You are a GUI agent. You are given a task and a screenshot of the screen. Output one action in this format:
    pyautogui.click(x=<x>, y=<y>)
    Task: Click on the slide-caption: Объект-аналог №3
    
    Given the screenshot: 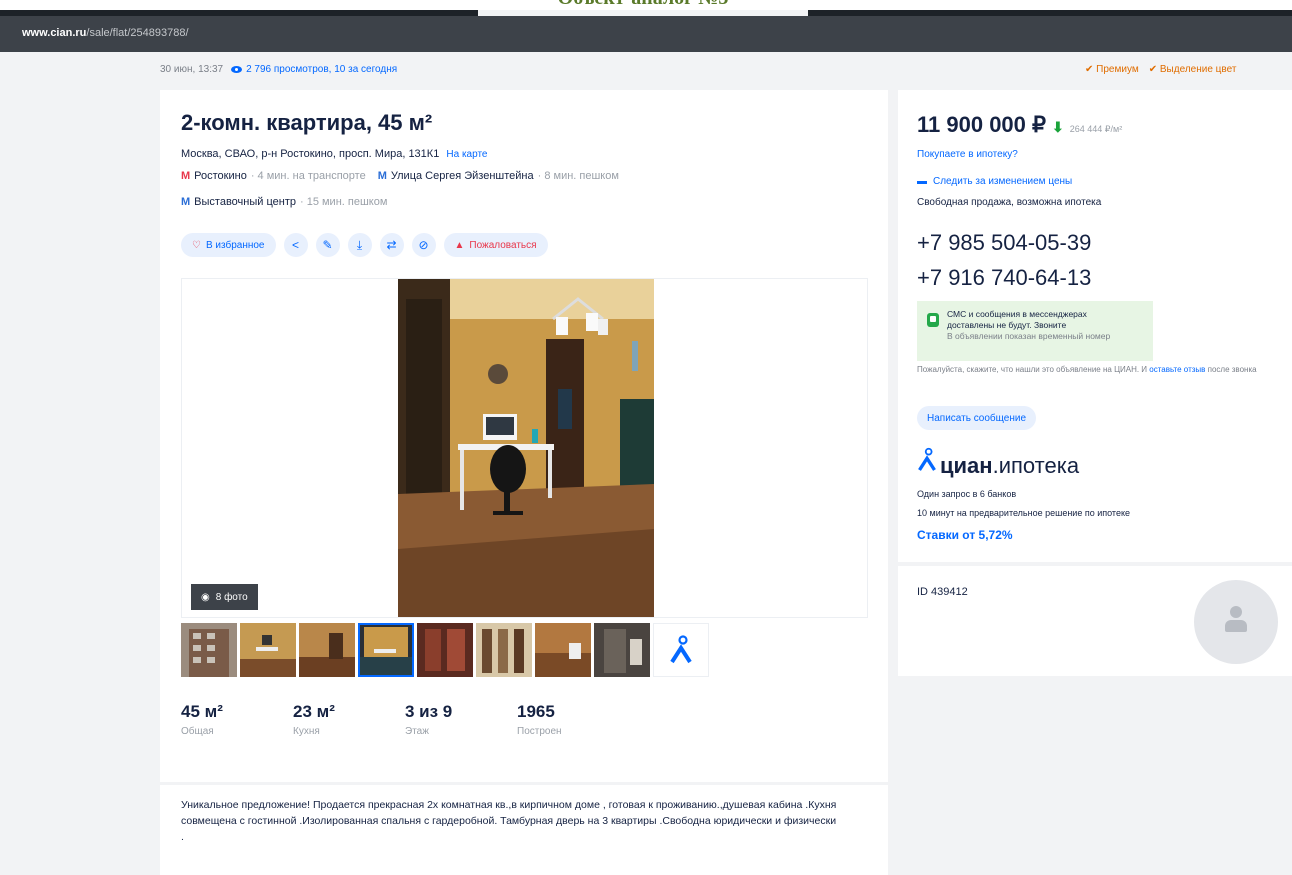 What is the action you would take?
    pyautogui.click(x=643, y=5)
    